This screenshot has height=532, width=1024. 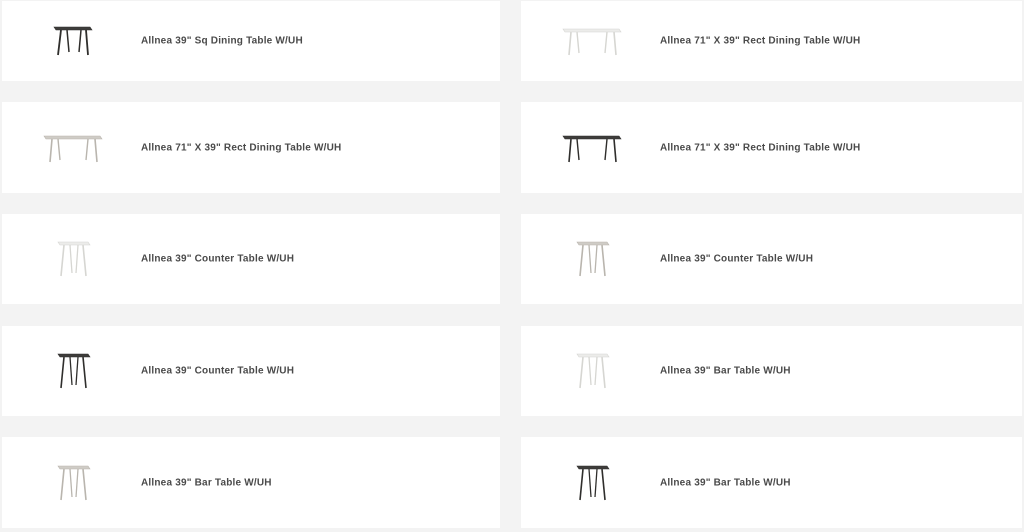 I want to click on square-table-icon, so click(x=73, y=41).